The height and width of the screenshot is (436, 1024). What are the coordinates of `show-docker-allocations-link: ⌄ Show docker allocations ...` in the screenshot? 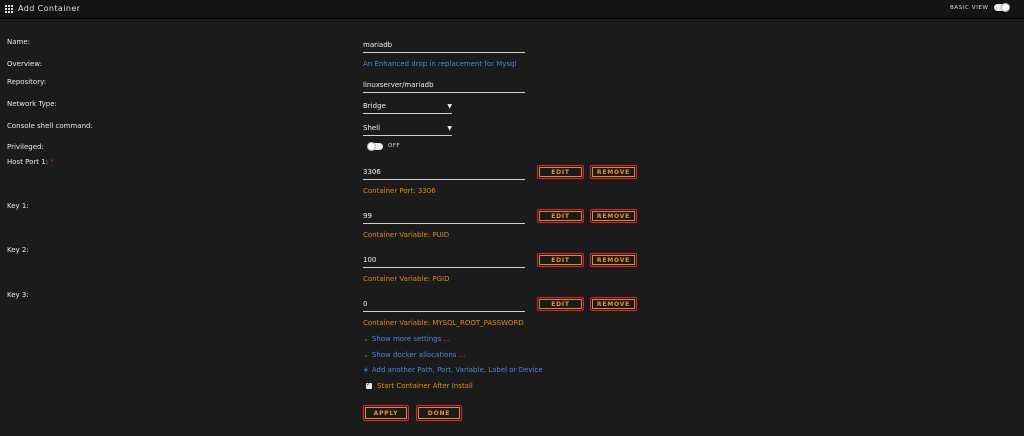 It's located at (414, 355).